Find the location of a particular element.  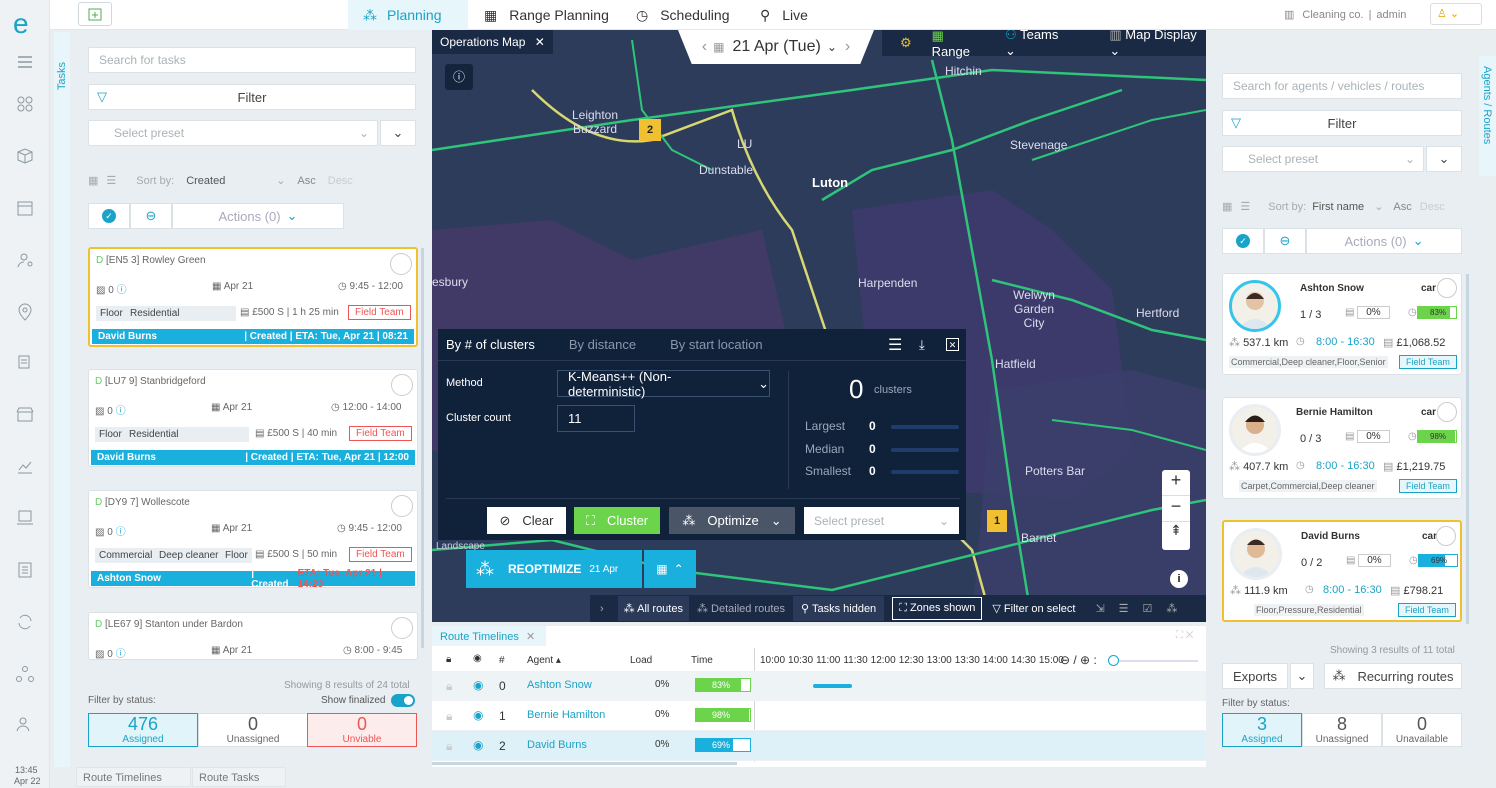

task-filter-button: ▽ Filter is located at coordinates (252, 97).